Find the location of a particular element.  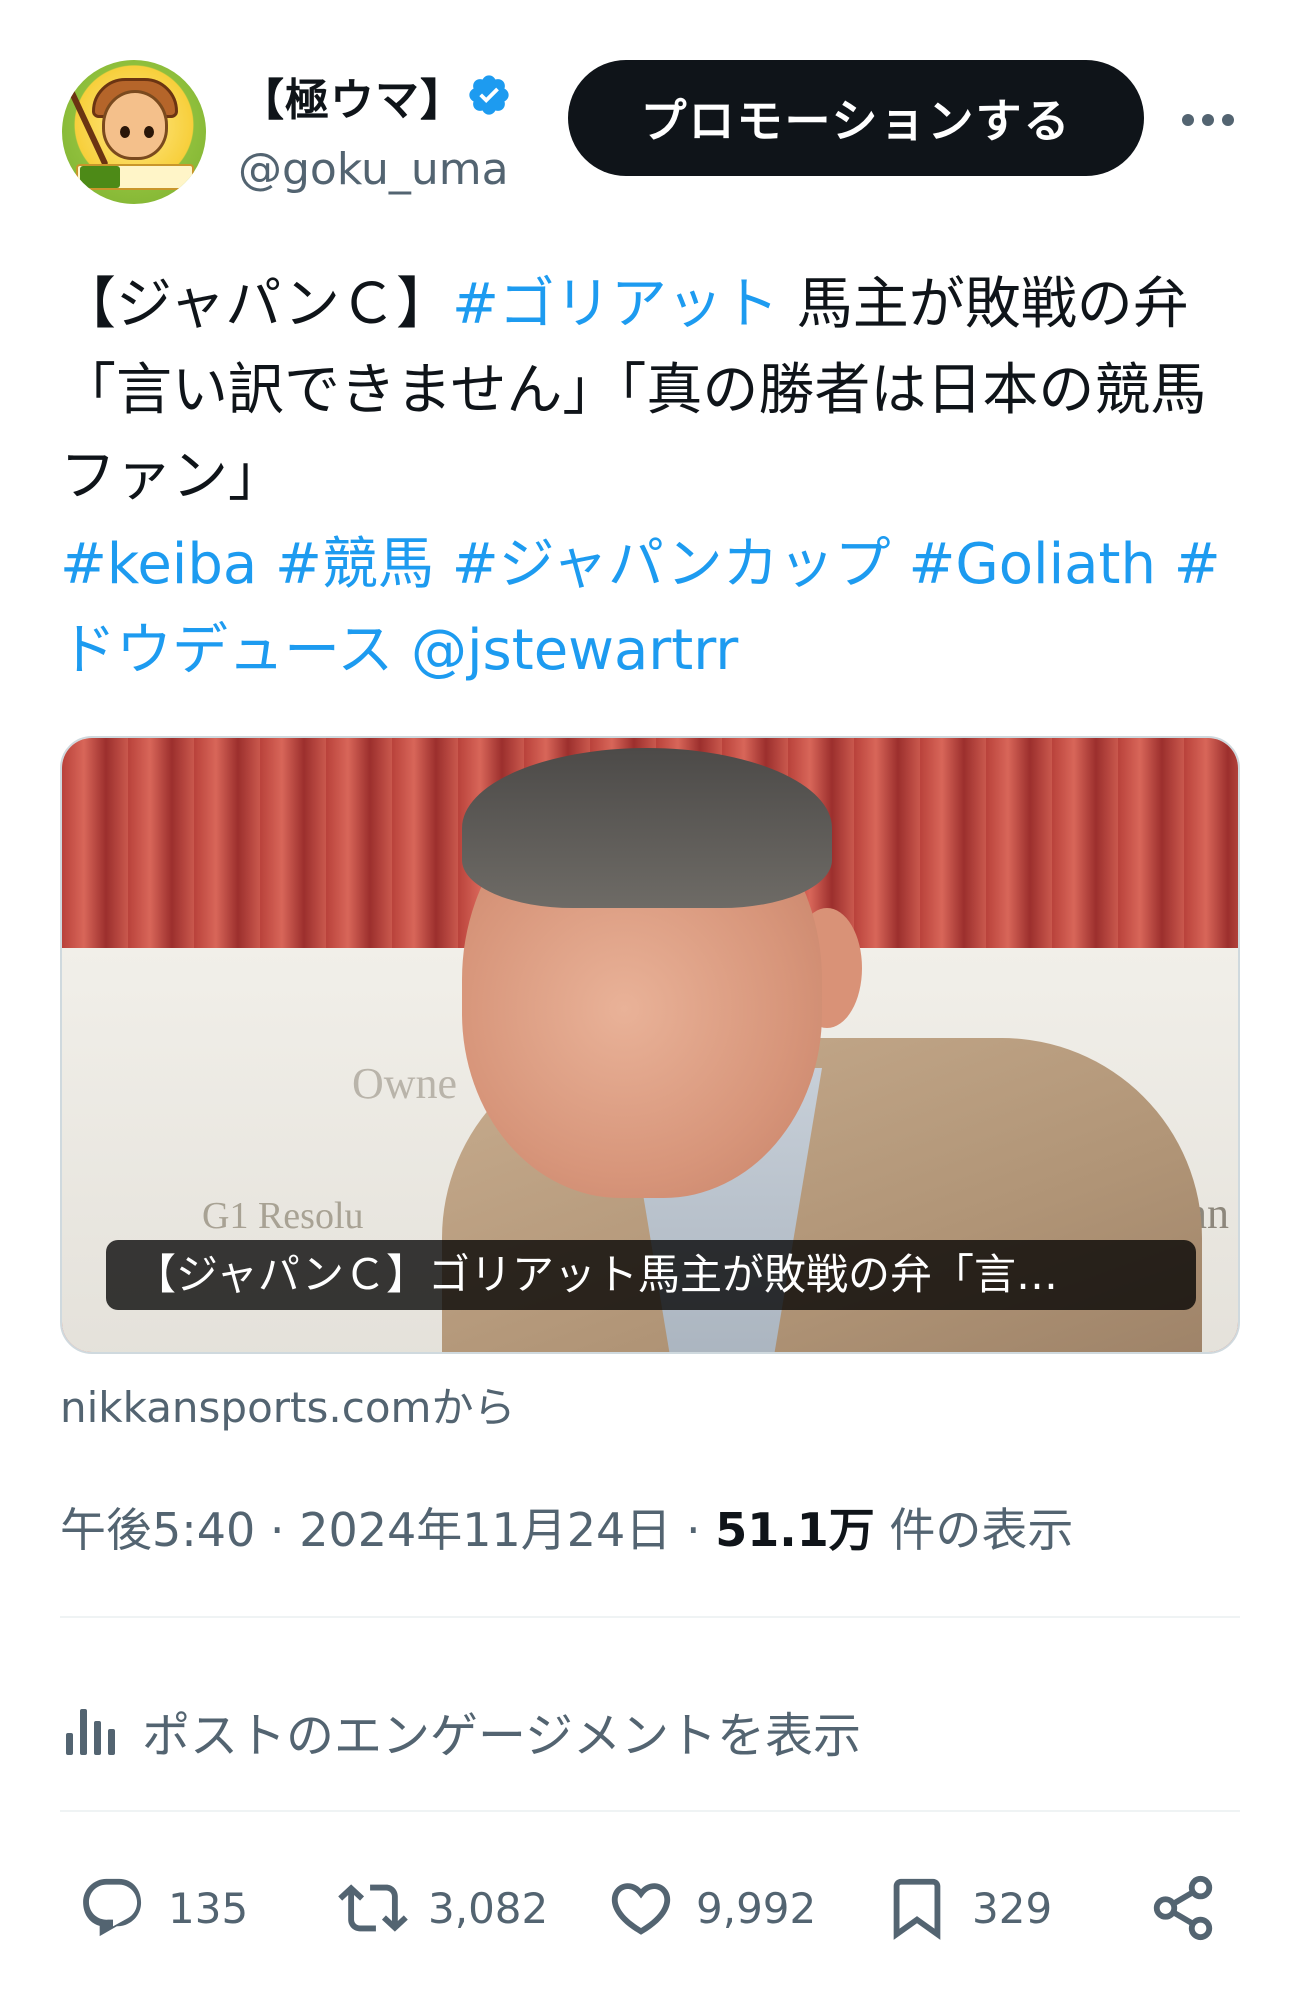

reply-count: 135 is located at coordinates (208, 1908).